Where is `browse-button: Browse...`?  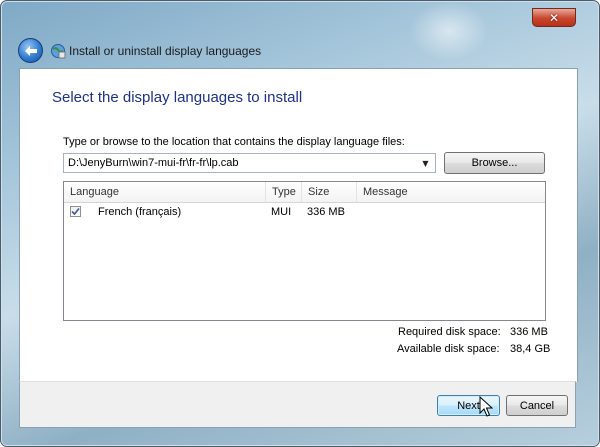 browse-button: Browse... is located at coordinates (494, 163).